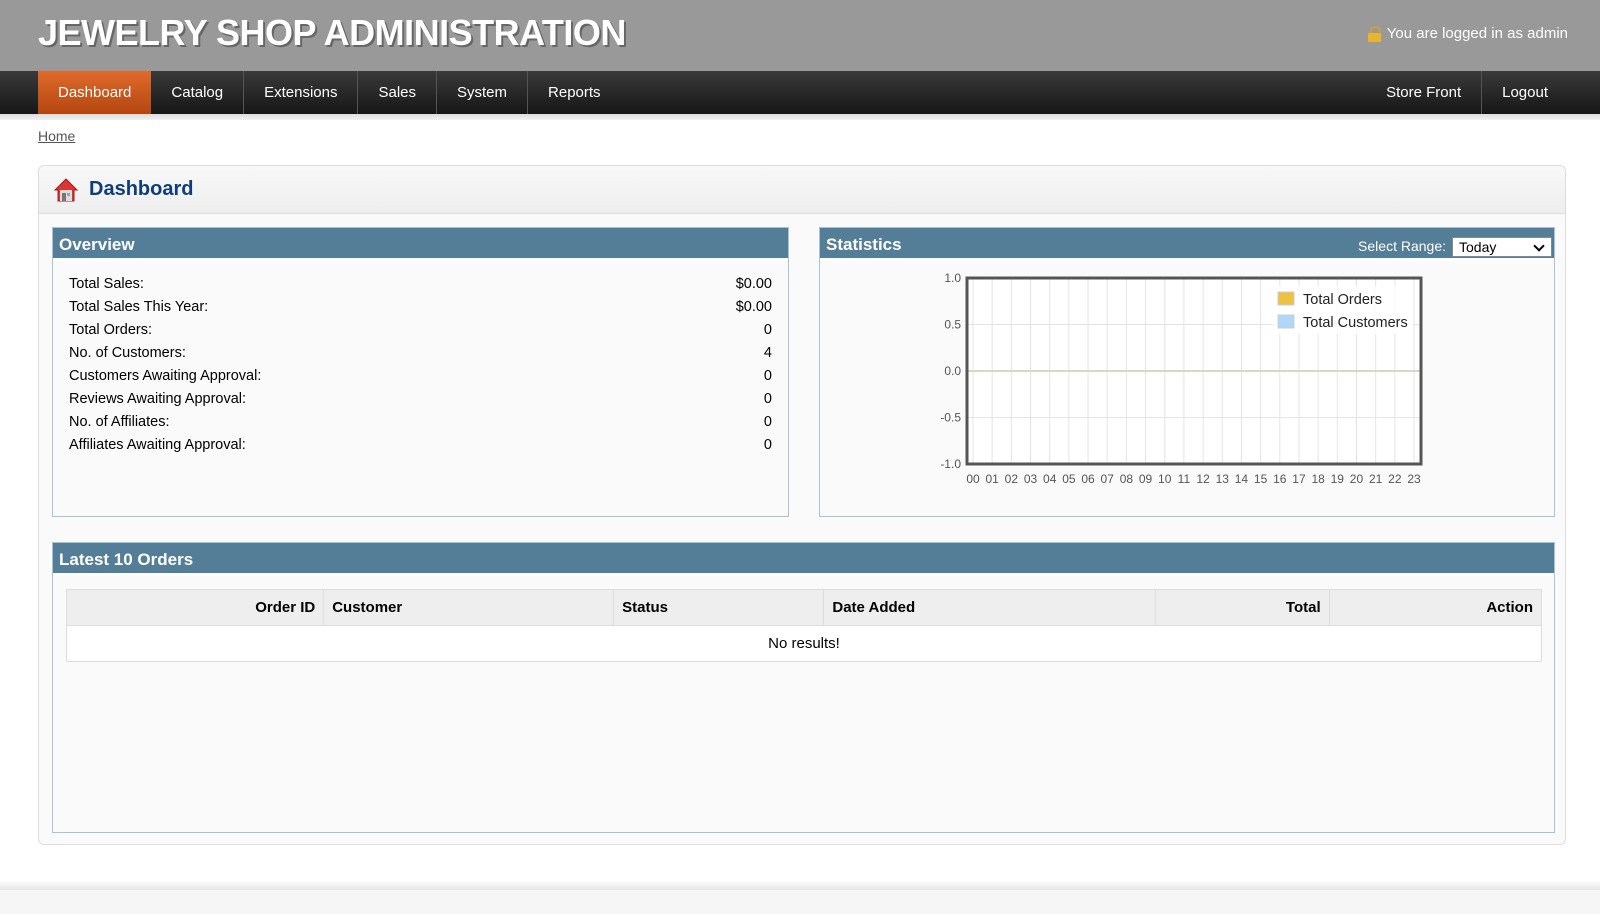  Describe the element at coordinates (1374, 33) in the screenshot. I see `lock-icon` at that location.